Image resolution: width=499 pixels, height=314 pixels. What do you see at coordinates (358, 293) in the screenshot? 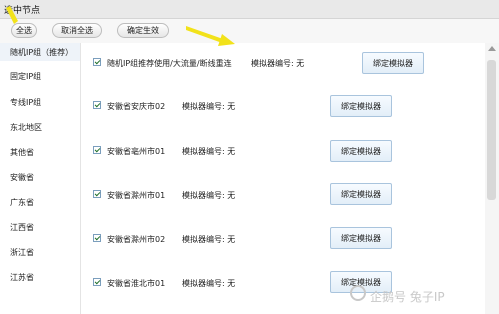
I see `watermark-logo-icon` at bounding box center [358, 293].